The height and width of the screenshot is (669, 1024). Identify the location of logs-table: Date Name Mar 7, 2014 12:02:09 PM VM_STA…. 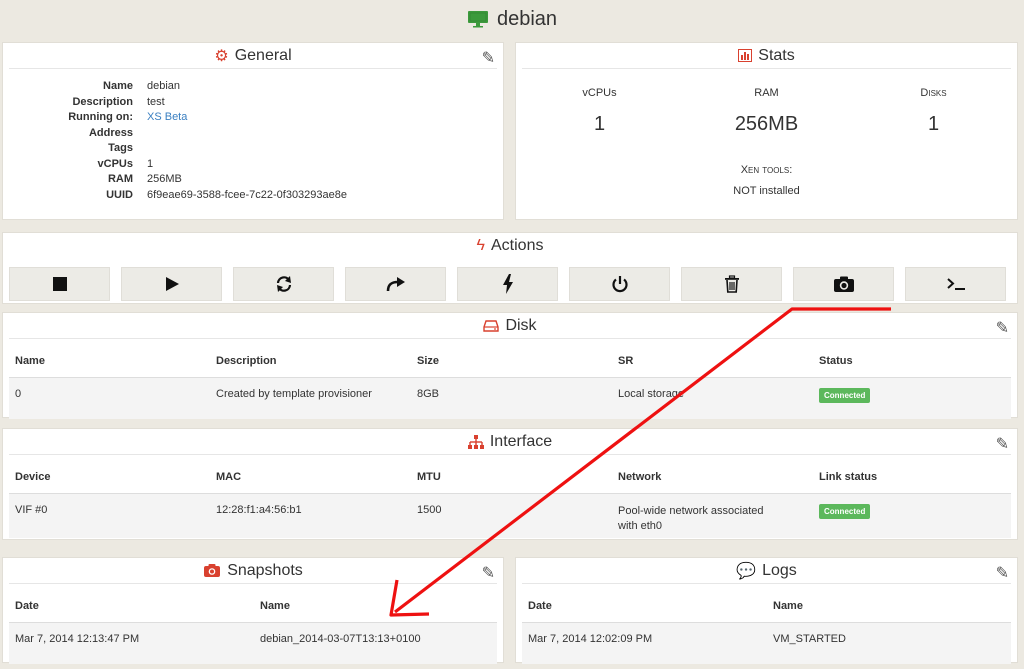
(766, 627).